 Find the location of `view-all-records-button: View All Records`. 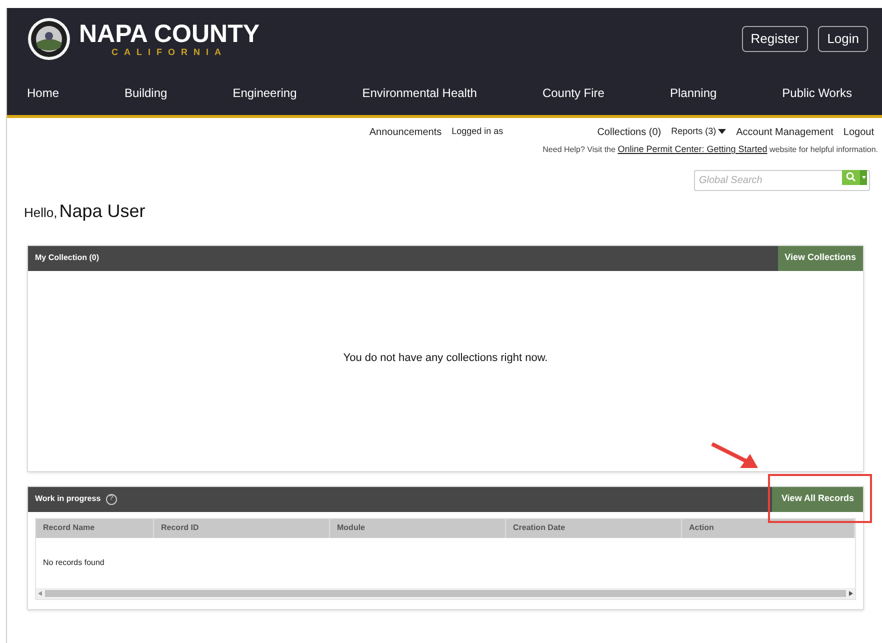

view-all-records-button: View All Records is located at coordinates (817, 499).